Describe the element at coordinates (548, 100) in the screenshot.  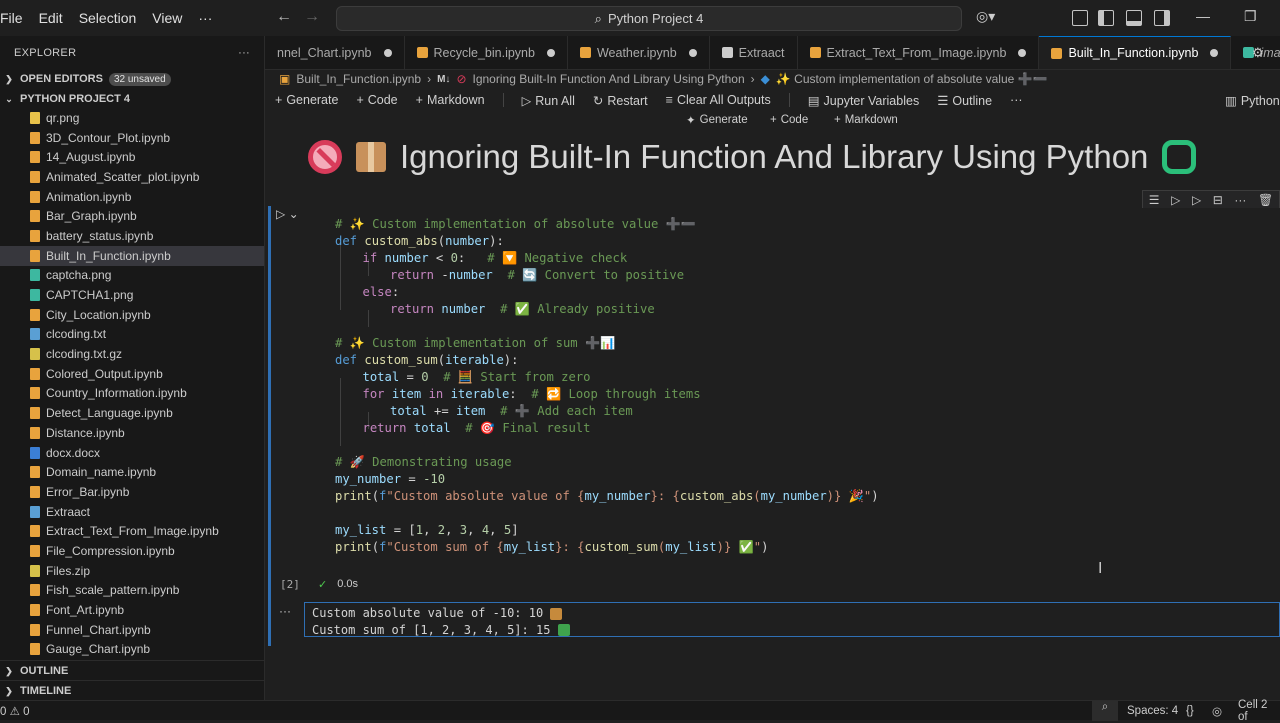
I see `run-all-button: ▷ Run All` at that location.